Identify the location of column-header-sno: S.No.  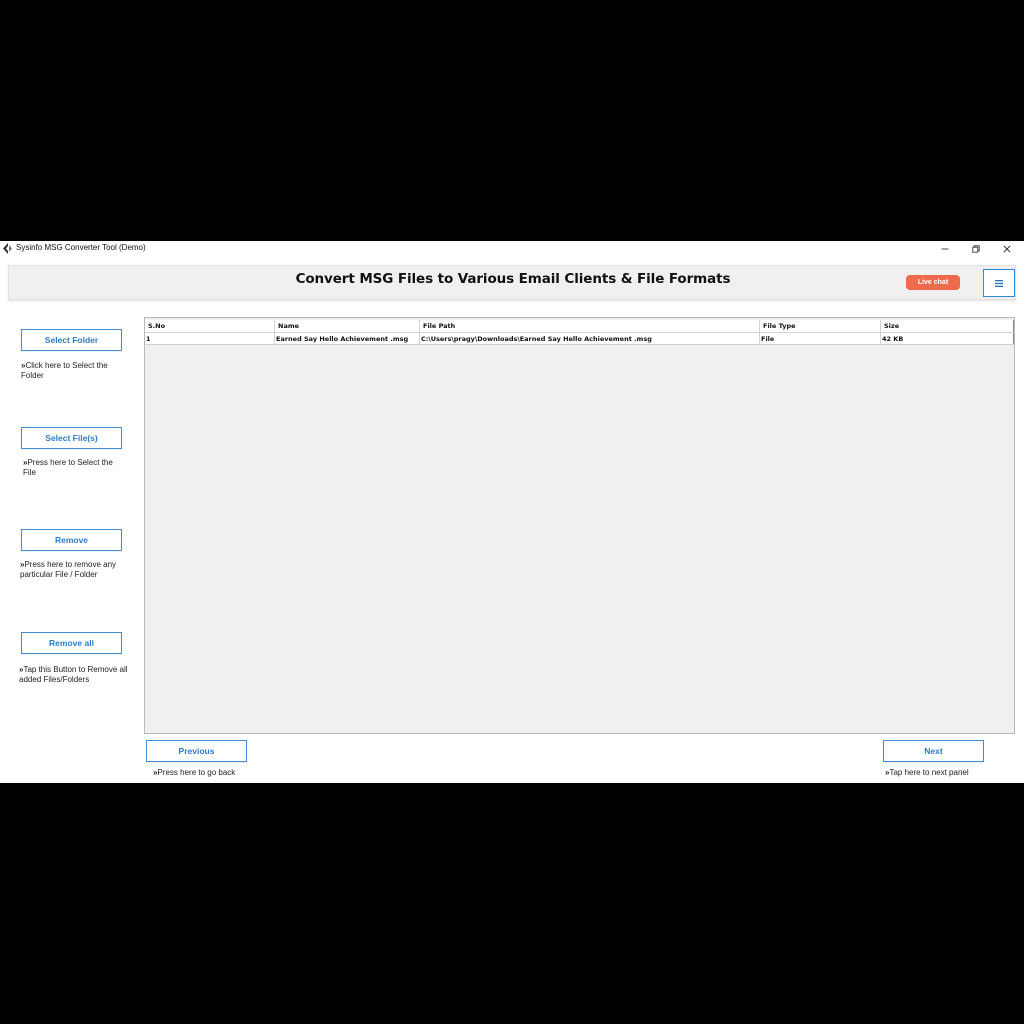
(210, 326).